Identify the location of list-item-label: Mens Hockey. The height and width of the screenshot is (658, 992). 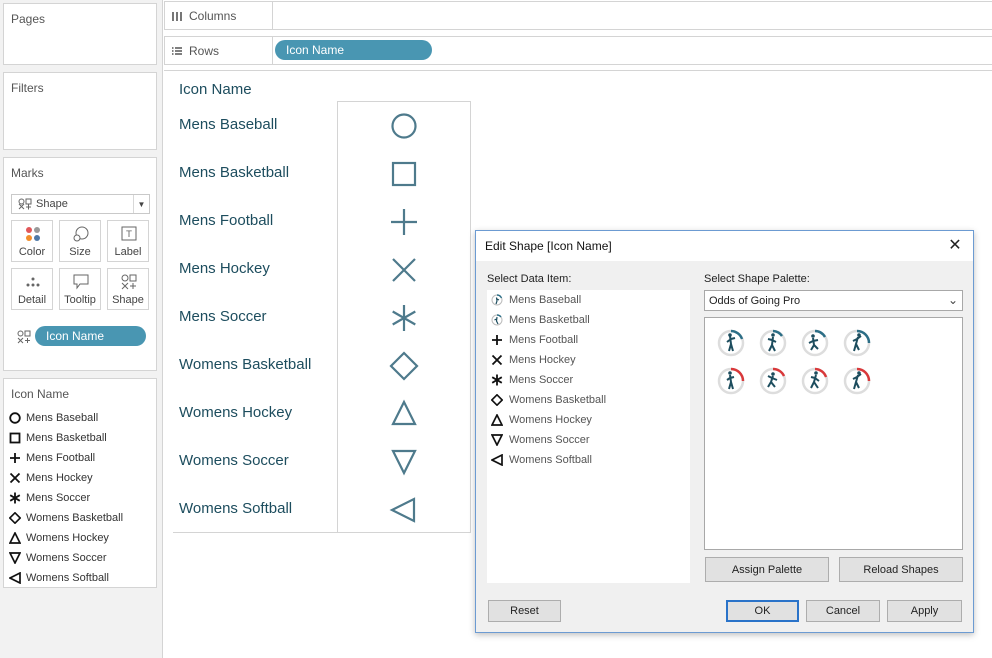
(542, 360).